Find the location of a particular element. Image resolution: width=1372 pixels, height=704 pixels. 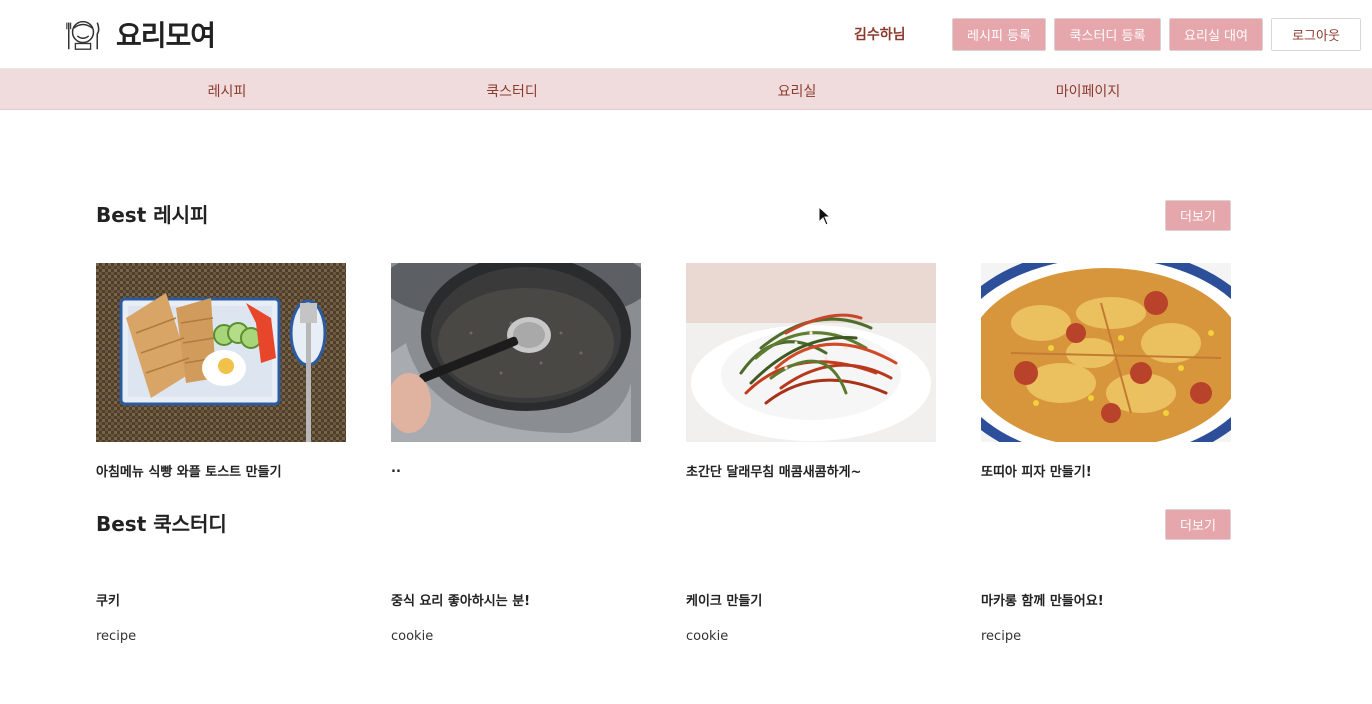

username: 김수하님 is located at coordinates (880, 35).